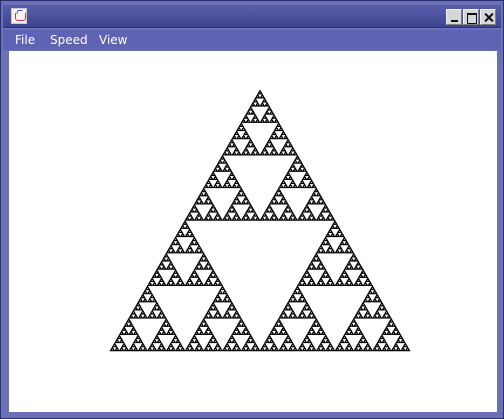 The image size is (504, 419). I want to click on title-bar, so click(252, 16).